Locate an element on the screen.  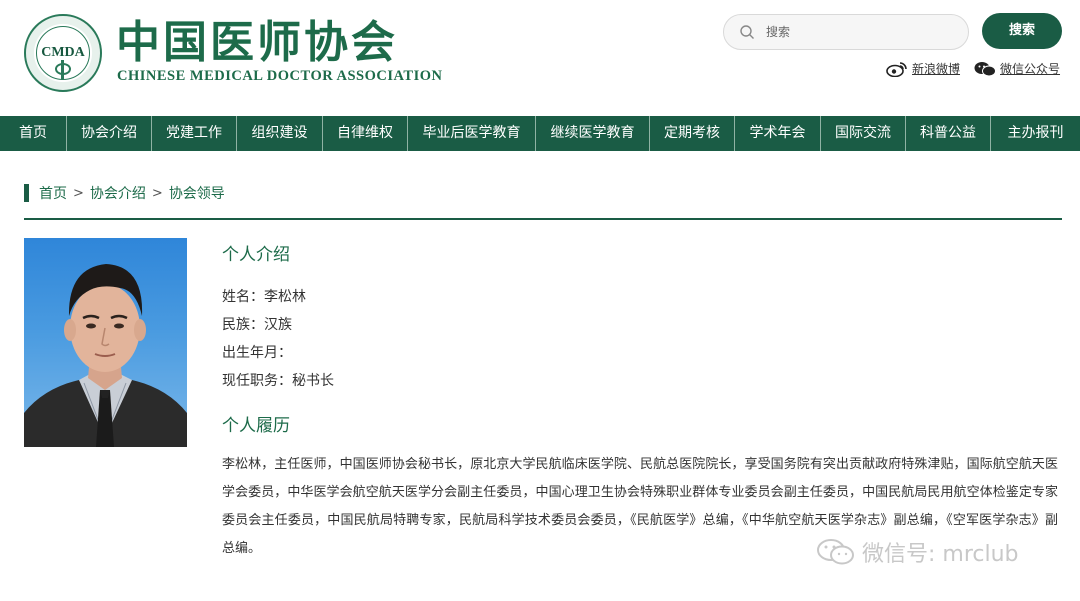
watermark: 微信号: mrclub is located at coordinates (917, 552).